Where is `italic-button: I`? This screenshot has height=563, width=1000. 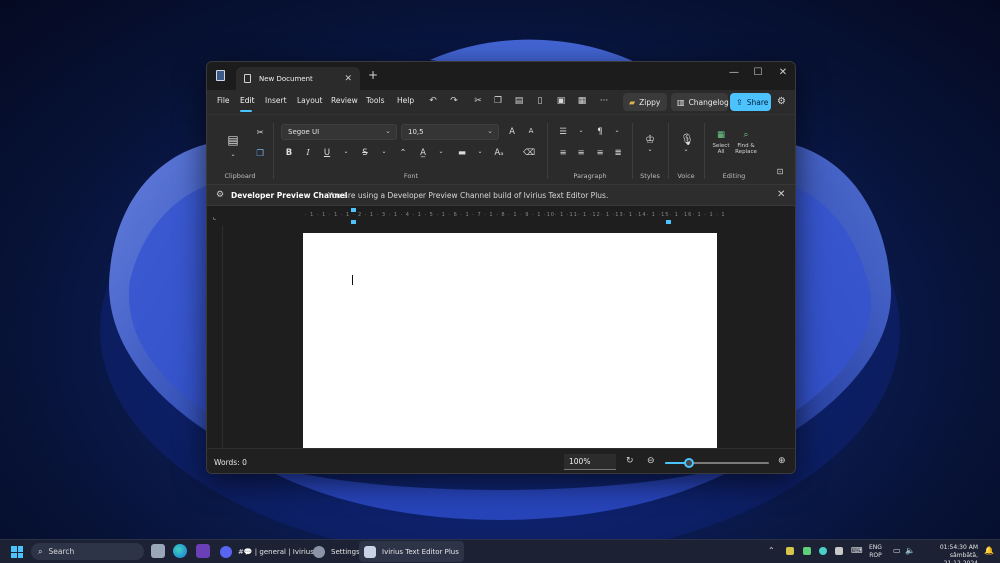
italic-button: I is located at coordinates (308, 153).